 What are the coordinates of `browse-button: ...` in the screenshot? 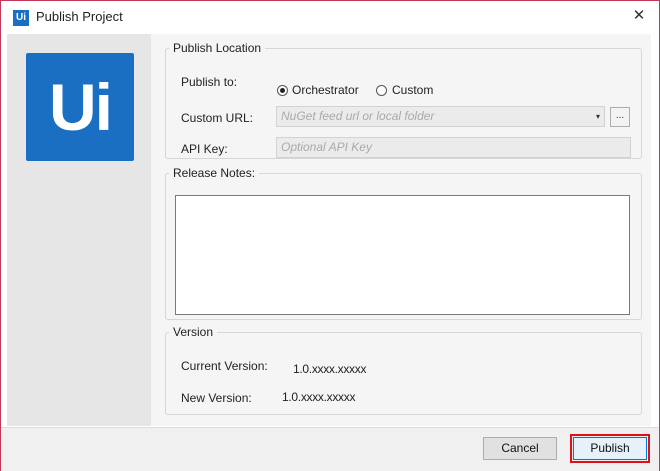 It's located at (620, 117).